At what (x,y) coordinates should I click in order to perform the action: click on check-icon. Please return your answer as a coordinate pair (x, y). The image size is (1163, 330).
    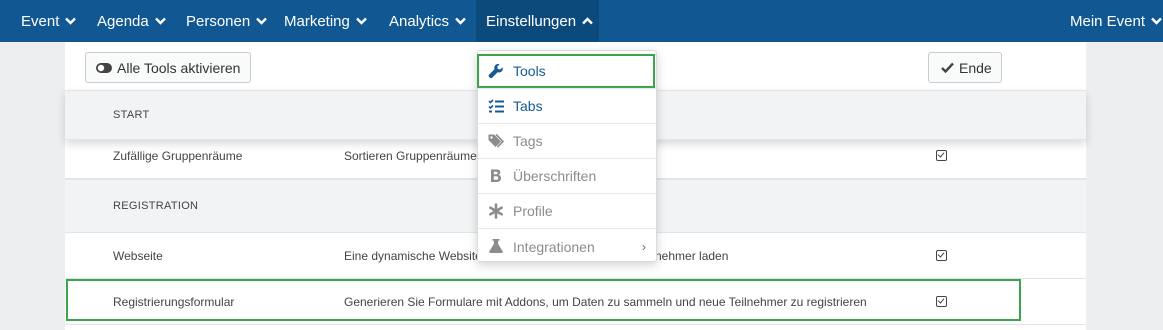
    Looking at the image, I should click on (947, 68).